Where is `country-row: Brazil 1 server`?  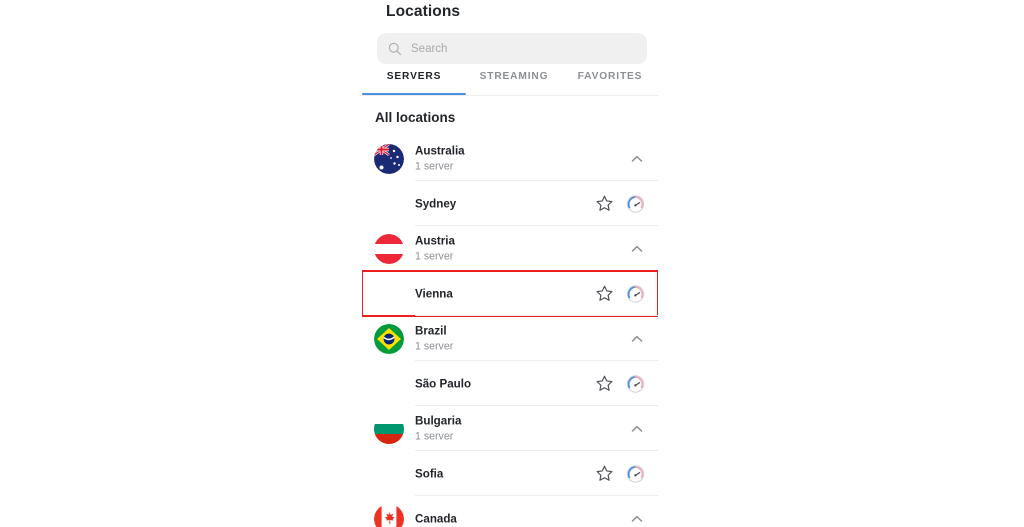 country-row: Brazil 1 server is located at coordinates (510, 338).